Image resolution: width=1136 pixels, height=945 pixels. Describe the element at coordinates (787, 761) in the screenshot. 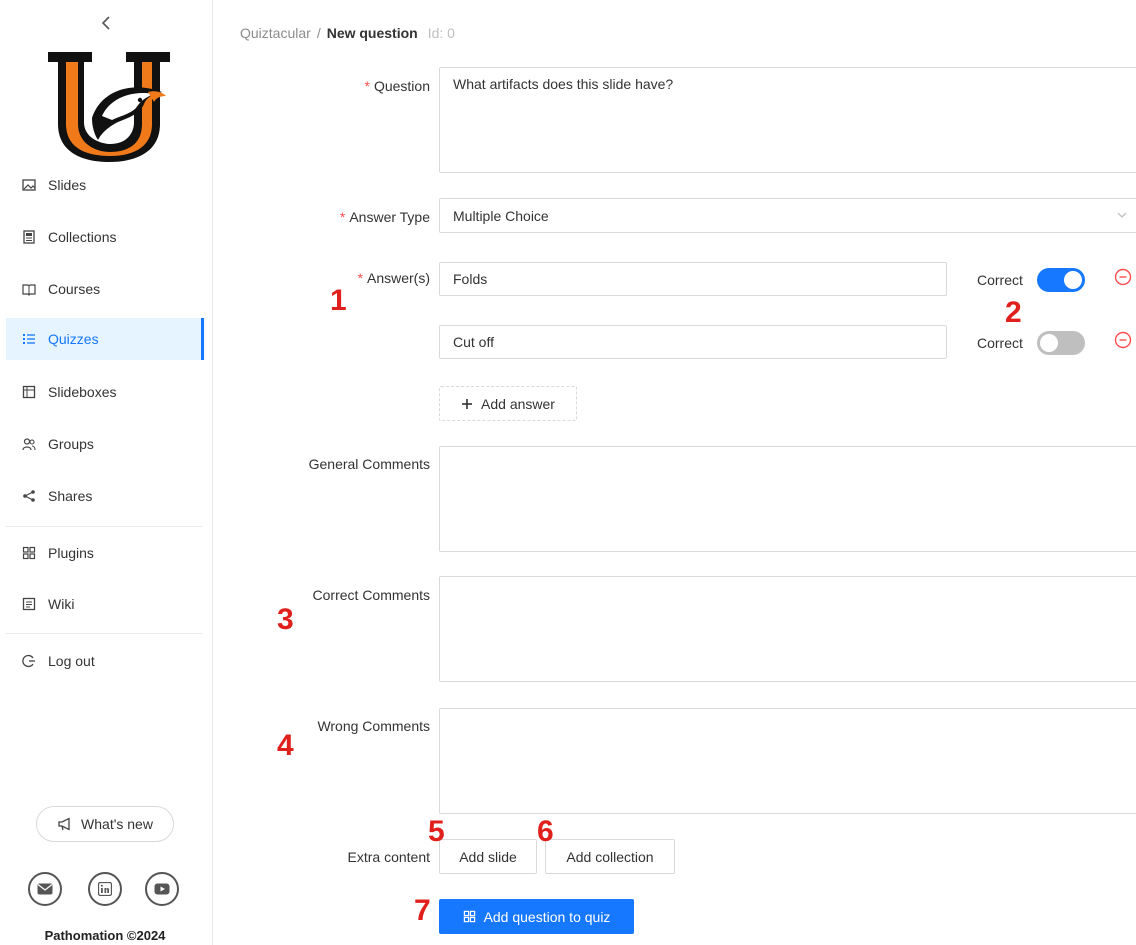

I see `wrong-comments-textarea` at that location.